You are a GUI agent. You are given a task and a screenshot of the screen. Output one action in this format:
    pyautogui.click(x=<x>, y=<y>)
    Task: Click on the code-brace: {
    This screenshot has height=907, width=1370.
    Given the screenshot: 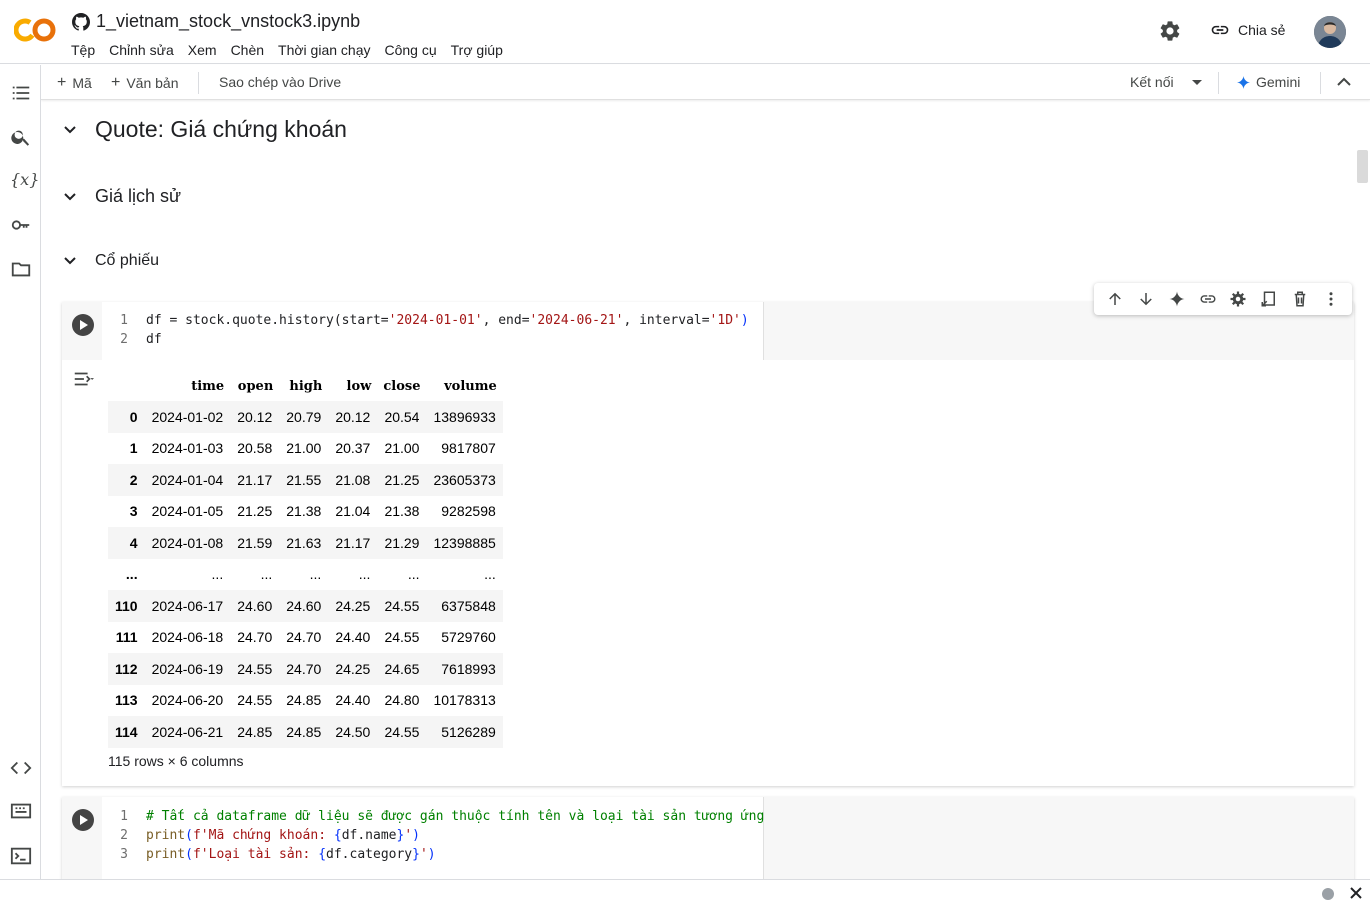 What is the action you would take?
    pyautogui.click(x=337, y=835)
    